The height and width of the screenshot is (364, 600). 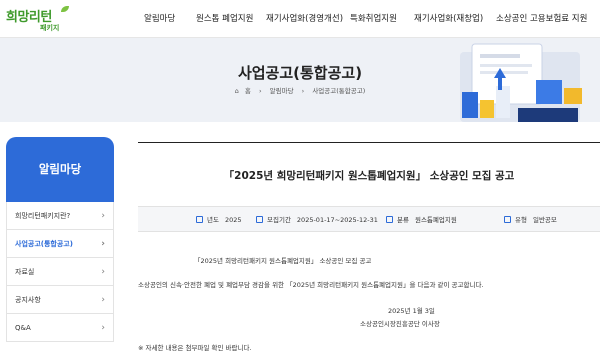 What do you see at coordinates (400, 324) in the screenshot?
I see `body-issuer: 소상공인시장진흥공단 이사장` at bounding box center [400, 324].